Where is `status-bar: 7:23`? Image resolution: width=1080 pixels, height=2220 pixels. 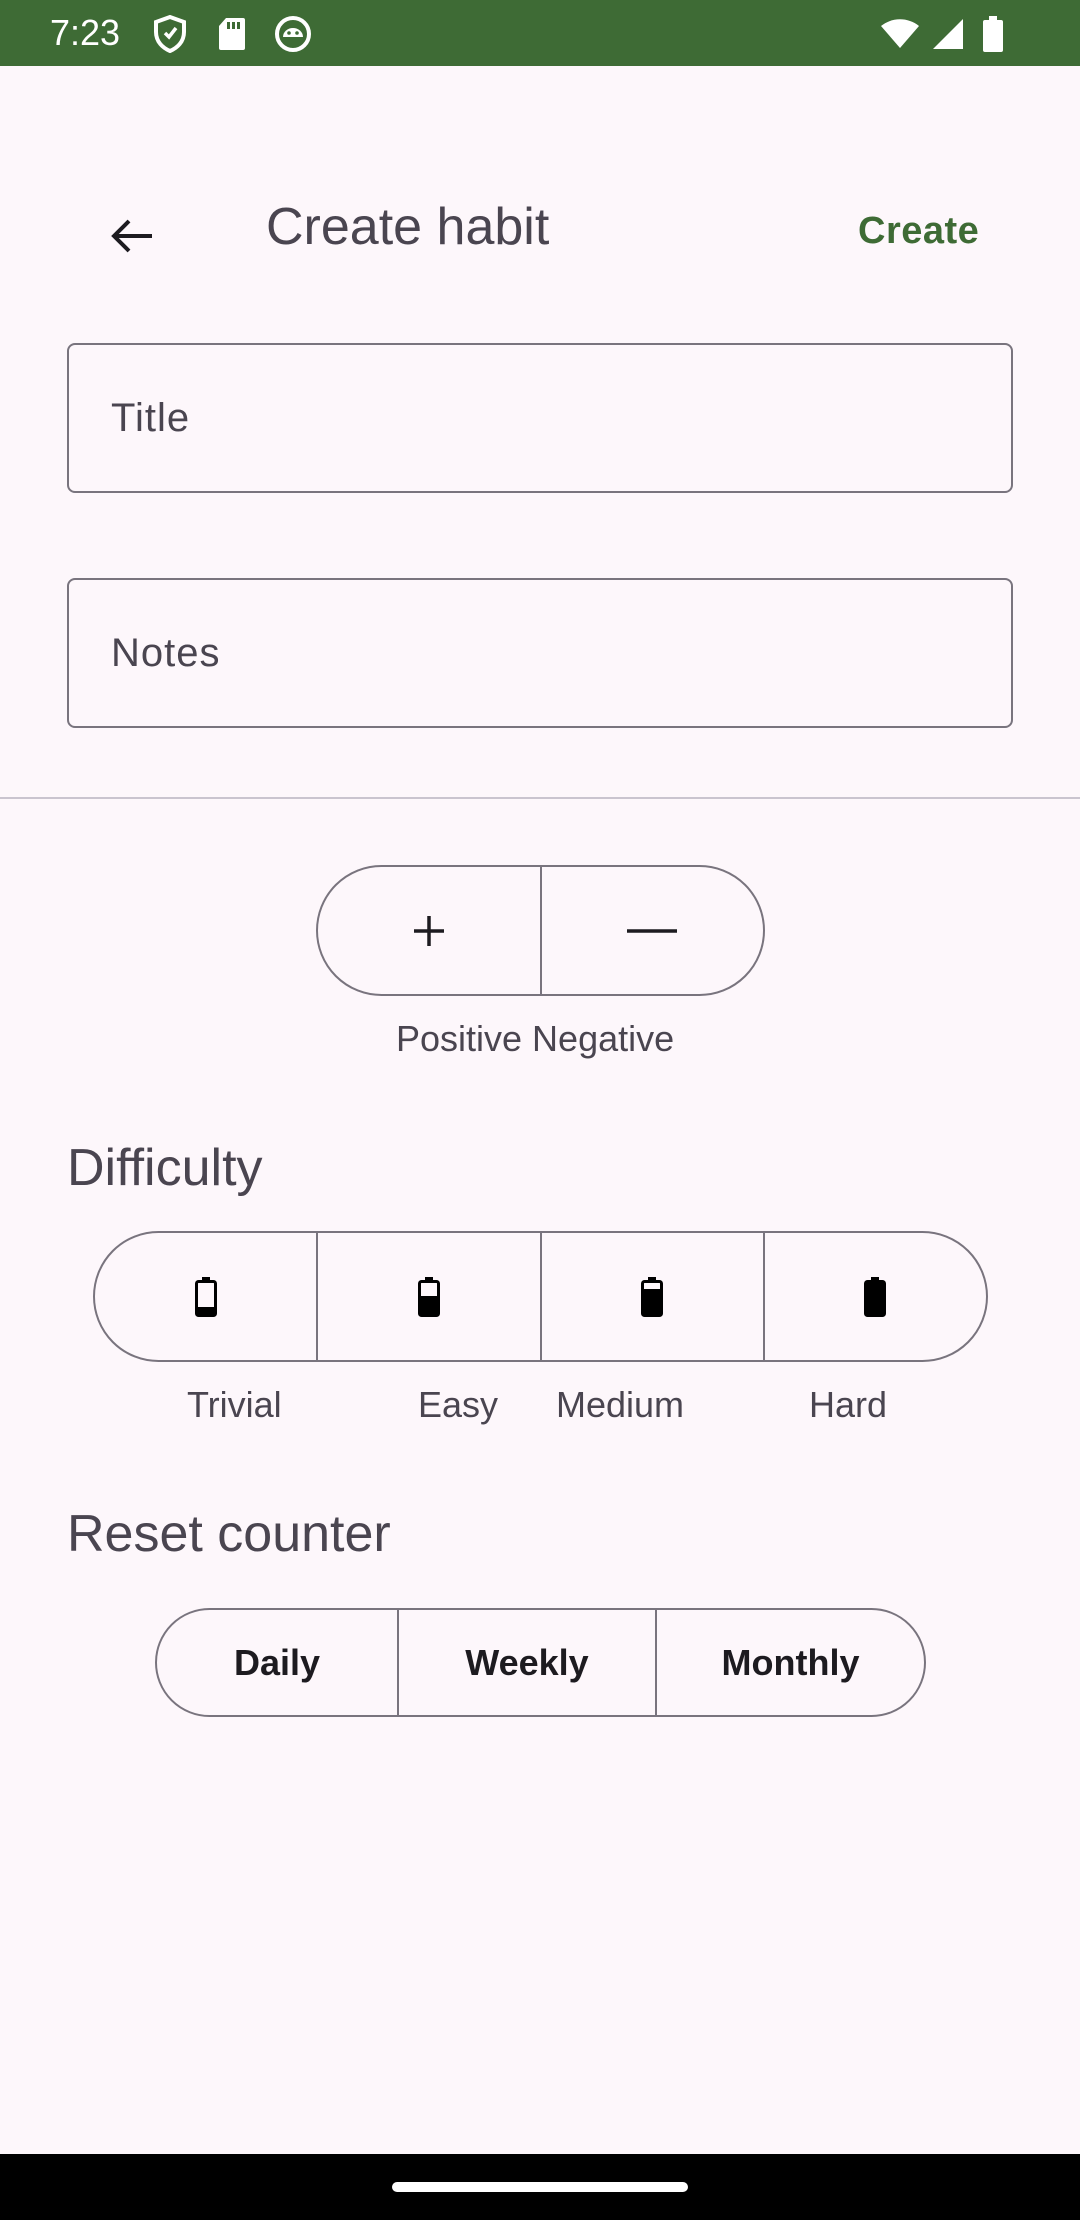 status-bar: 7:23 is located at coordinates (540, 33).